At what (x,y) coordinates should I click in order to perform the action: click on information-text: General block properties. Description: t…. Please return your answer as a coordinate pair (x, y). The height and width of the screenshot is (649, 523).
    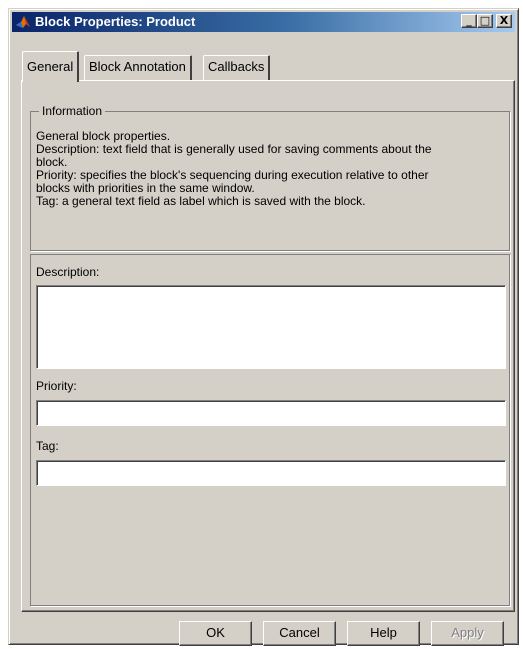
    Looking at the image, I should click on (271, 169).